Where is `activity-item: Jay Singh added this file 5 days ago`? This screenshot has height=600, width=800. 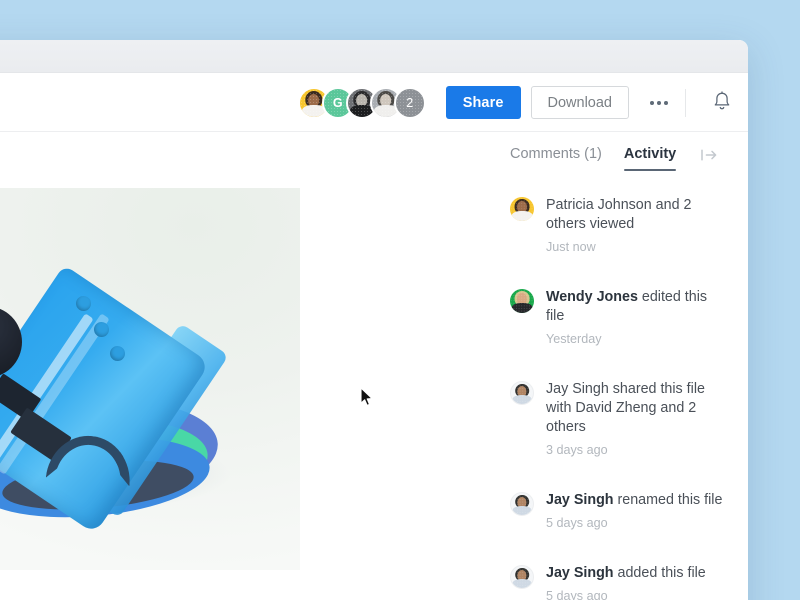 activity-item: Jay Singh added this file 5 days ago is located at coordinates (619, 582).